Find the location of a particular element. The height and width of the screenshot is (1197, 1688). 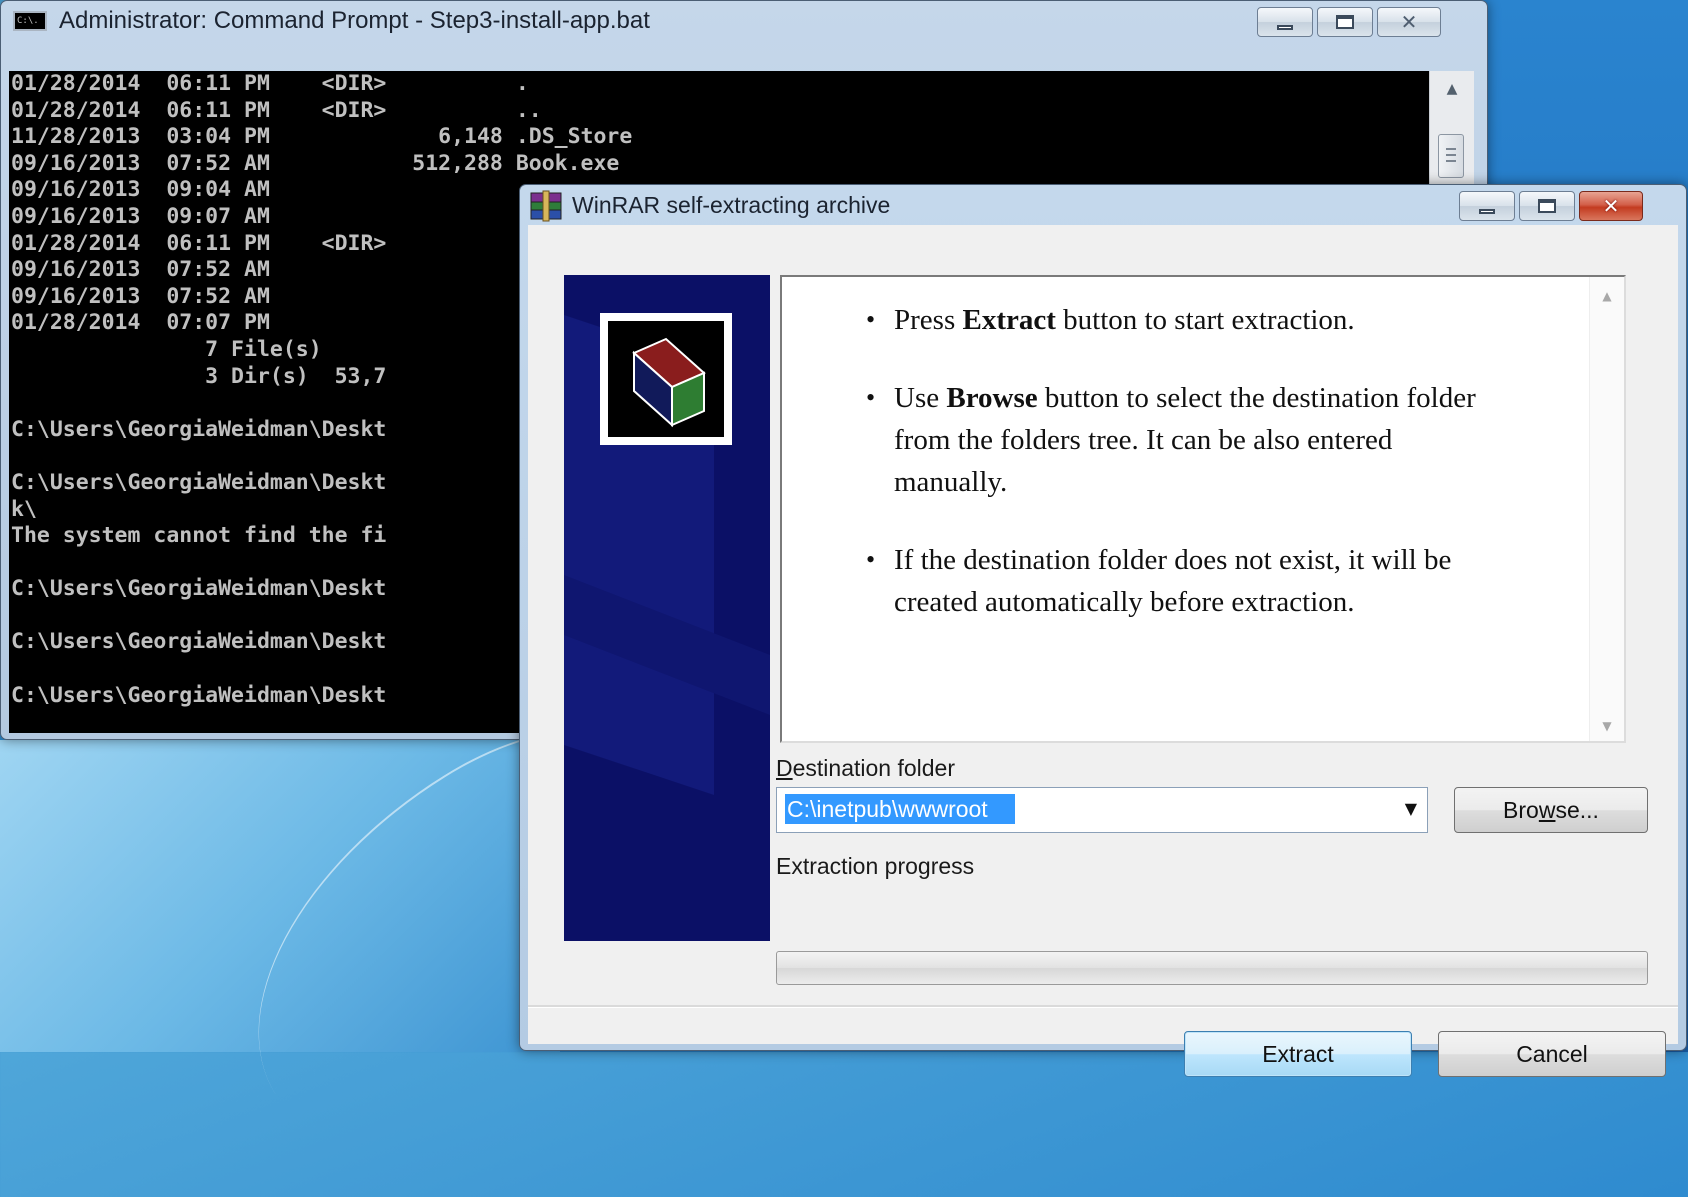

console-line: 01/28/2014 06:11 PM <DIR> .. is located at coordinates (276, 110).